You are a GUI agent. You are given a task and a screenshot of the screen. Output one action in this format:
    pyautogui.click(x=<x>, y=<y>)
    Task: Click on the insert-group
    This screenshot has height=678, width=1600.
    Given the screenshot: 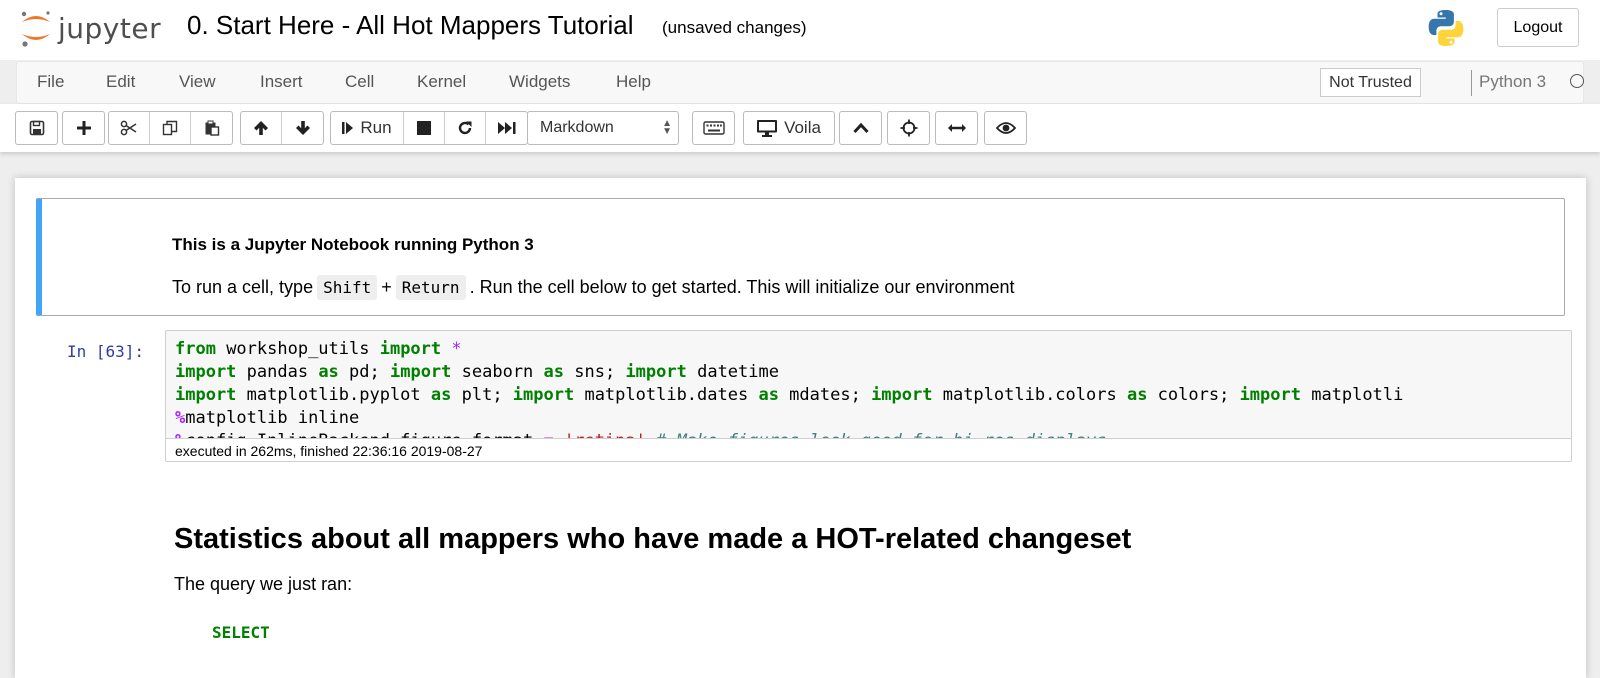 What is the action you would take?
    pyautogui.click(x=83, y=128)
    